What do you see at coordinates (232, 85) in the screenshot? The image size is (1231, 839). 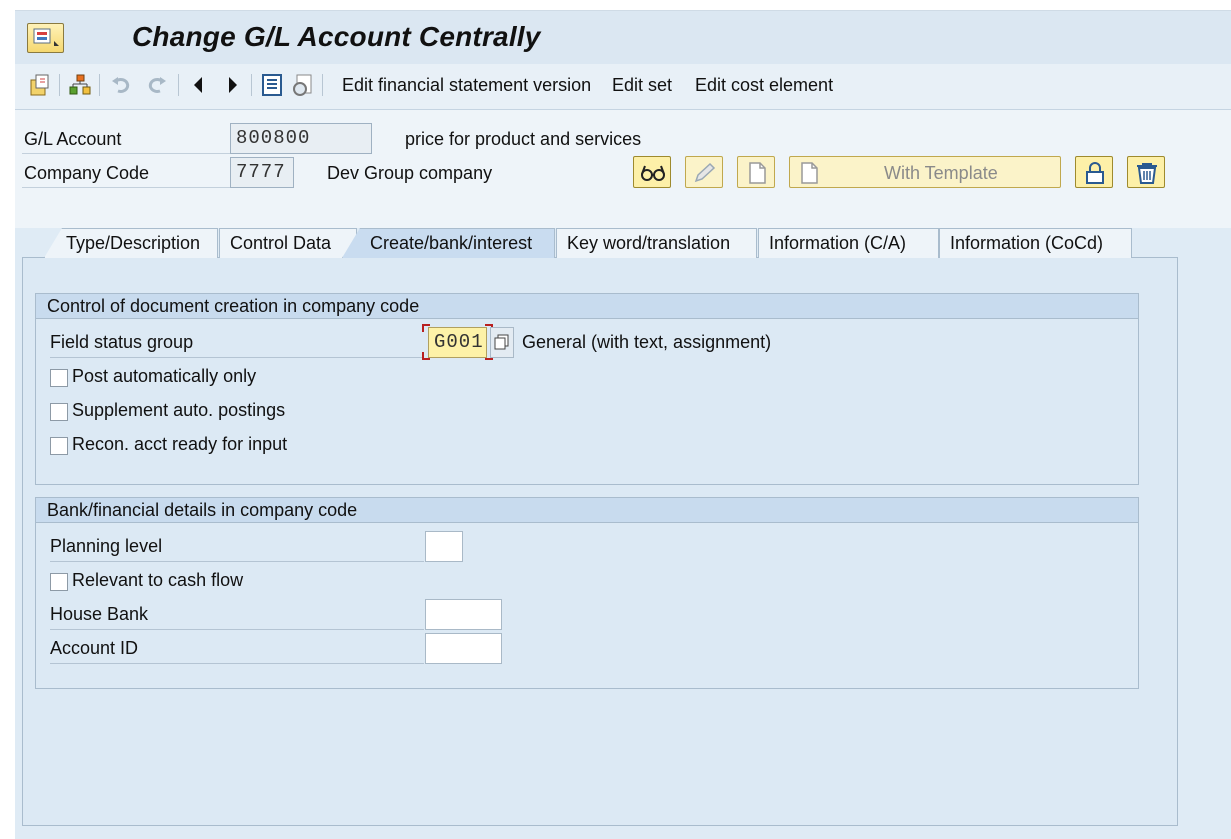 I see `next-icon` at bounding box center [232, 85].